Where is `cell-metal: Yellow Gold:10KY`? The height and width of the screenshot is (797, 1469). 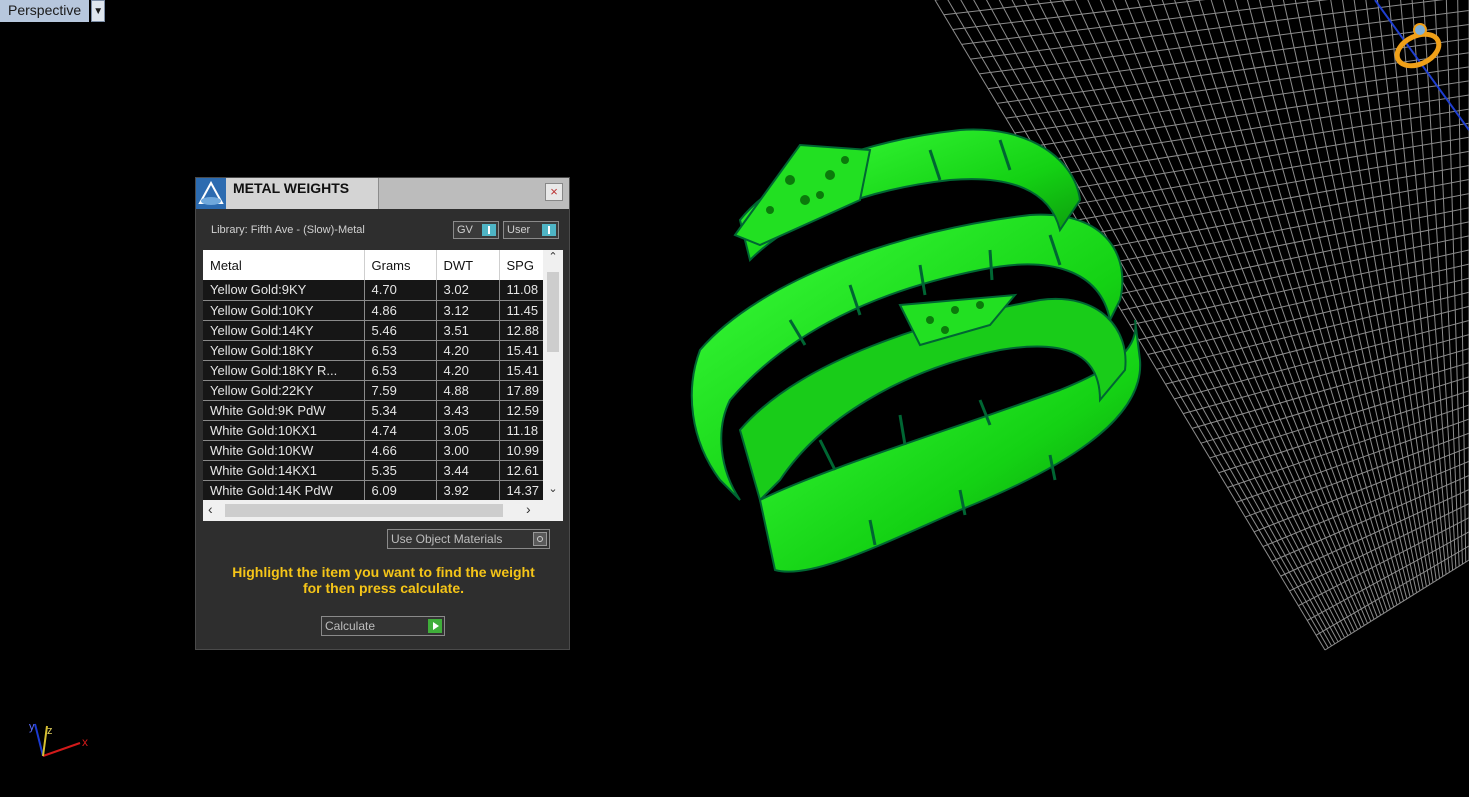 cell-metal: Yellow Gold:10KY is located at coordinates (284, 310).